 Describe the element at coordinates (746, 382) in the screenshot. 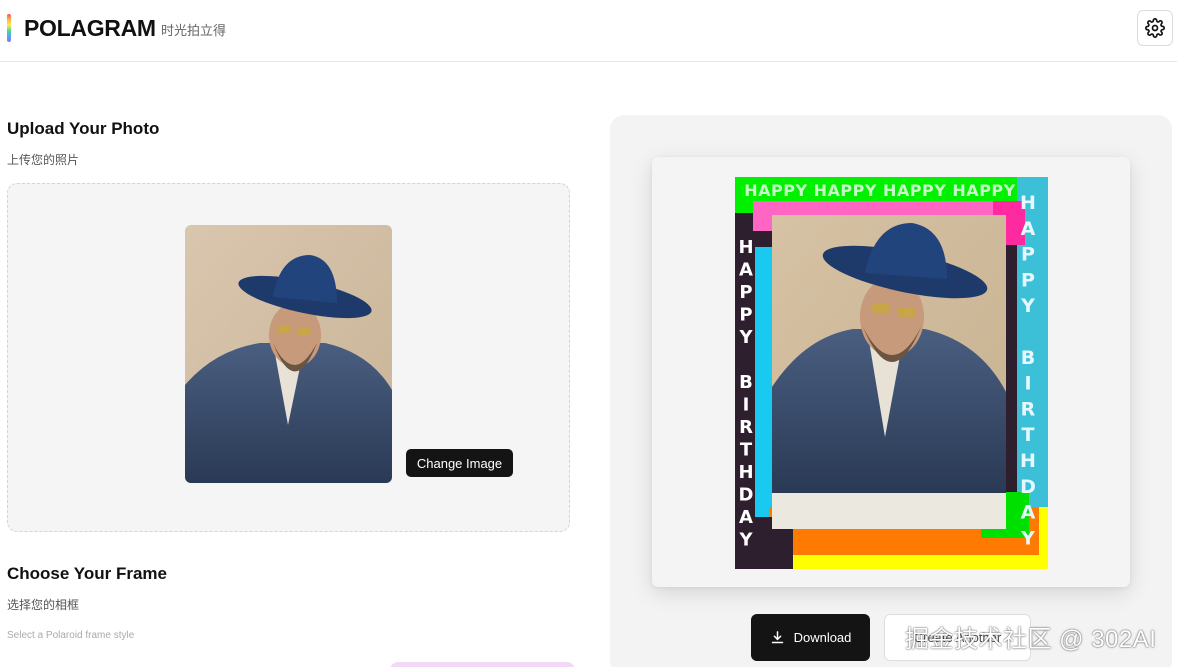

I see `frame-left-letter: B` at that location.